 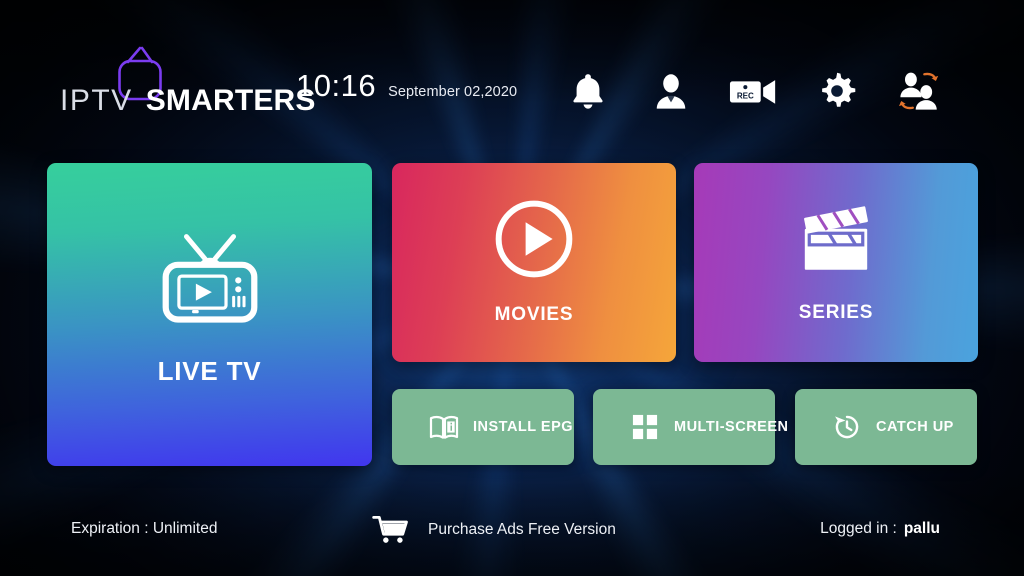 I want to click on expiration-status: Expiration : Unlimited, so click(x=144, y=528).